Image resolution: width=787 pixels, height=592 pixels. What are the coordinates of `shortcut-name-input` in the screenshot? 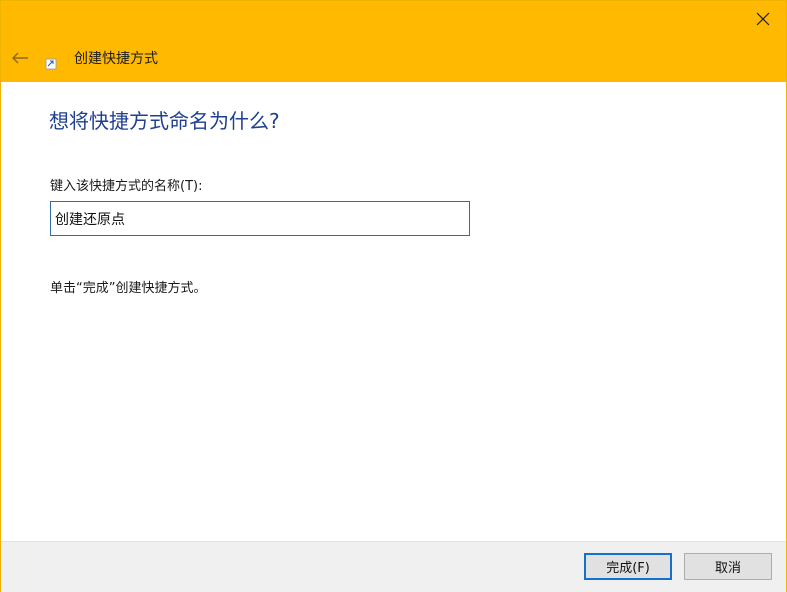 It's located at (260, 218).